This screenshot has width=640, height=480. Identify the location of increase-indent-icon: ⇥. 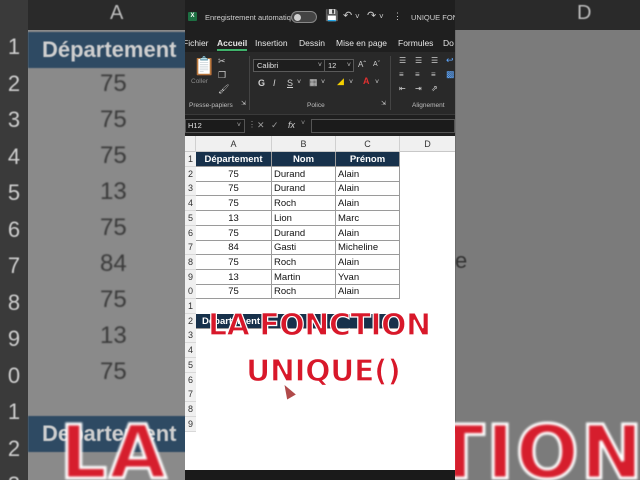
(418, 88).